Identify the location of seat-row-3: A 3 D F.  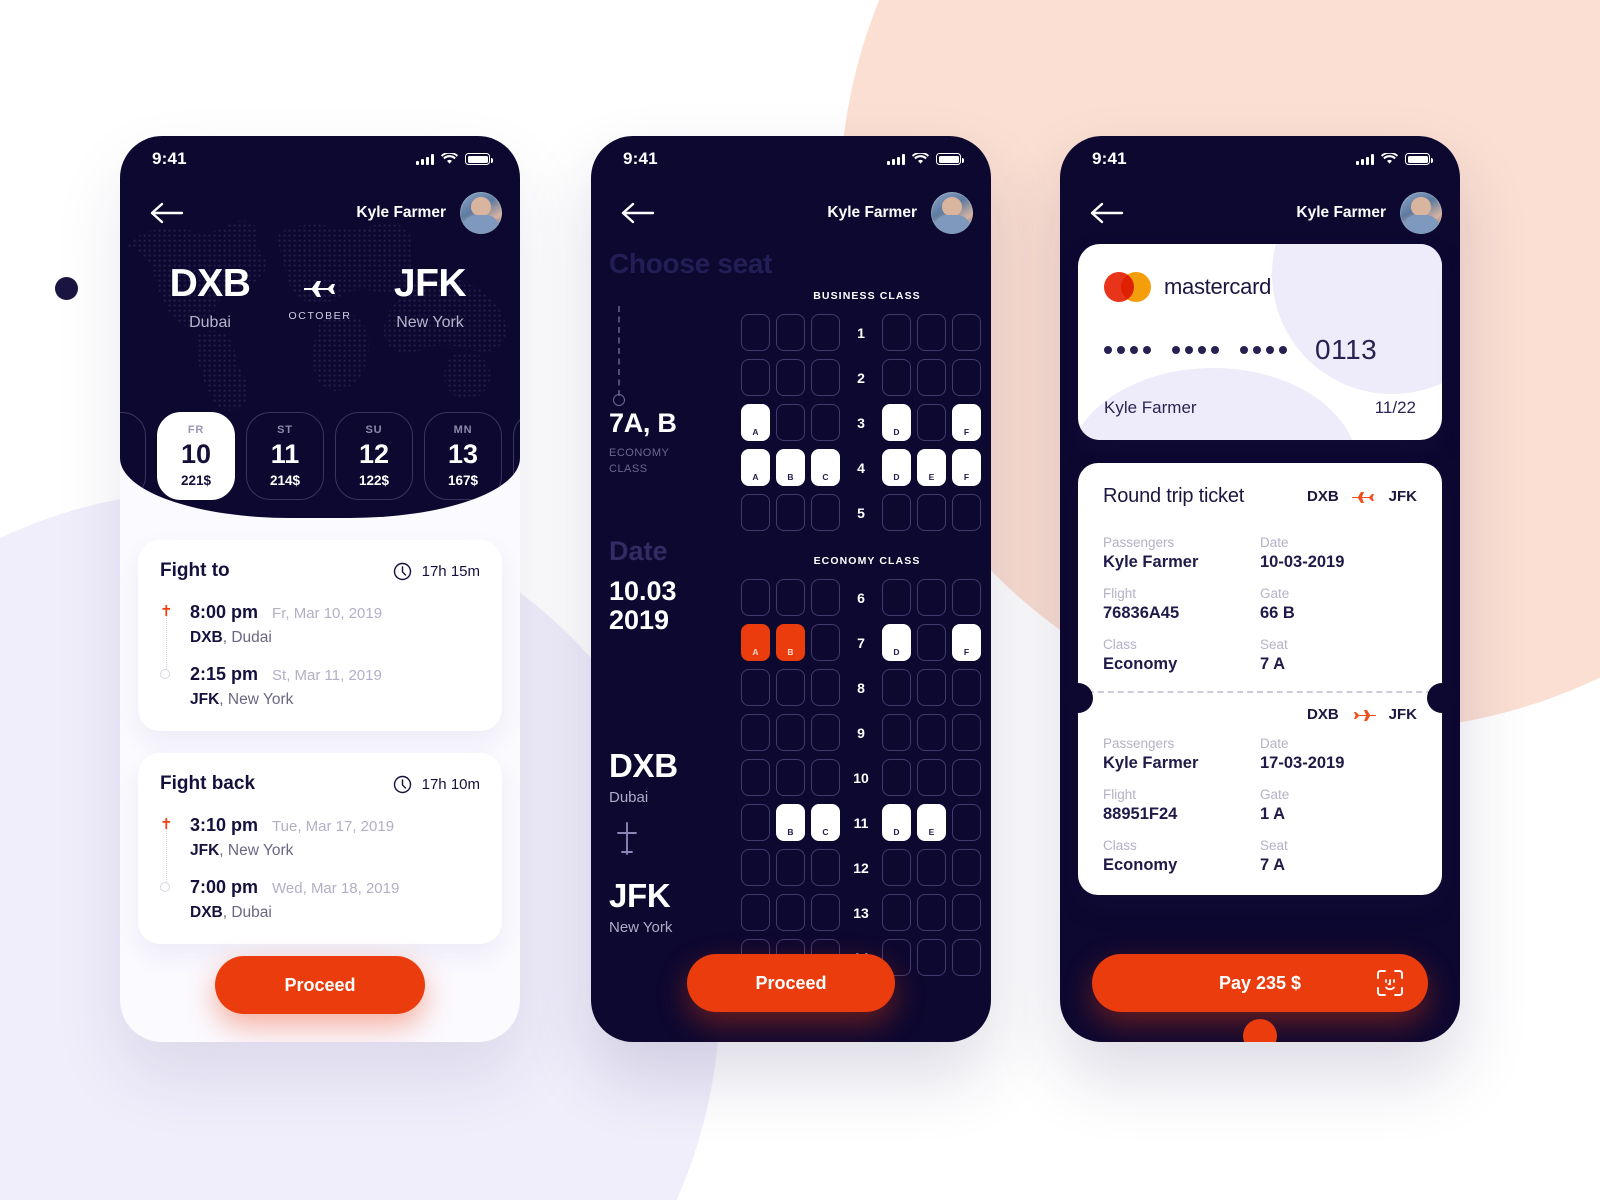
(866, 422).